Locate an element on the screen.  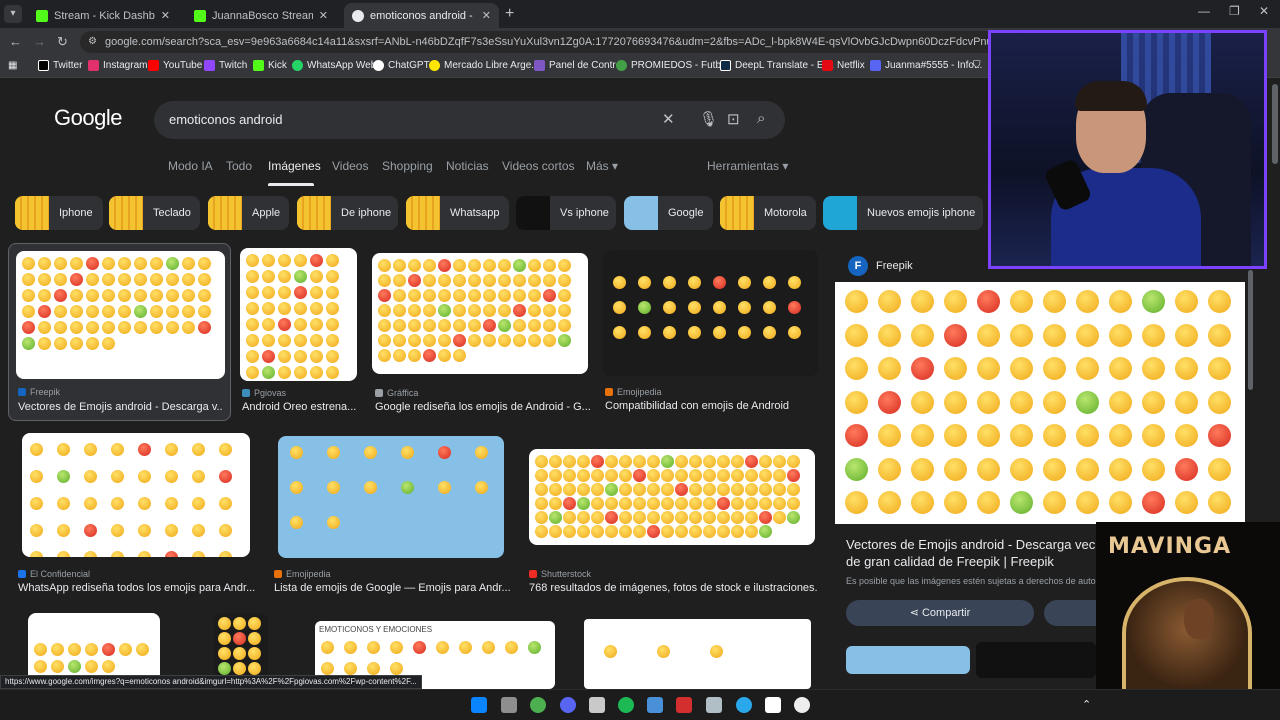
share-button: ⋖ Compartir is located at coordinates (940, 613).